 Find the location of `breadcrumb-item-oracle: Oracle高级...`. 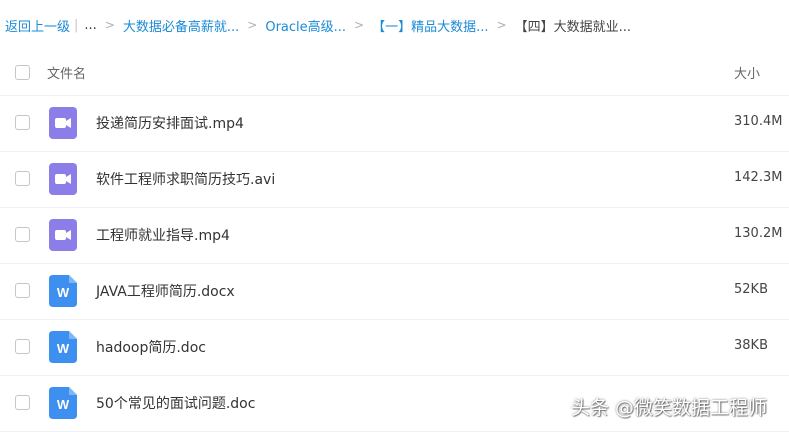

breadcrumb-item-oracle: Oracle高级... is located at coordinates (305, 25).